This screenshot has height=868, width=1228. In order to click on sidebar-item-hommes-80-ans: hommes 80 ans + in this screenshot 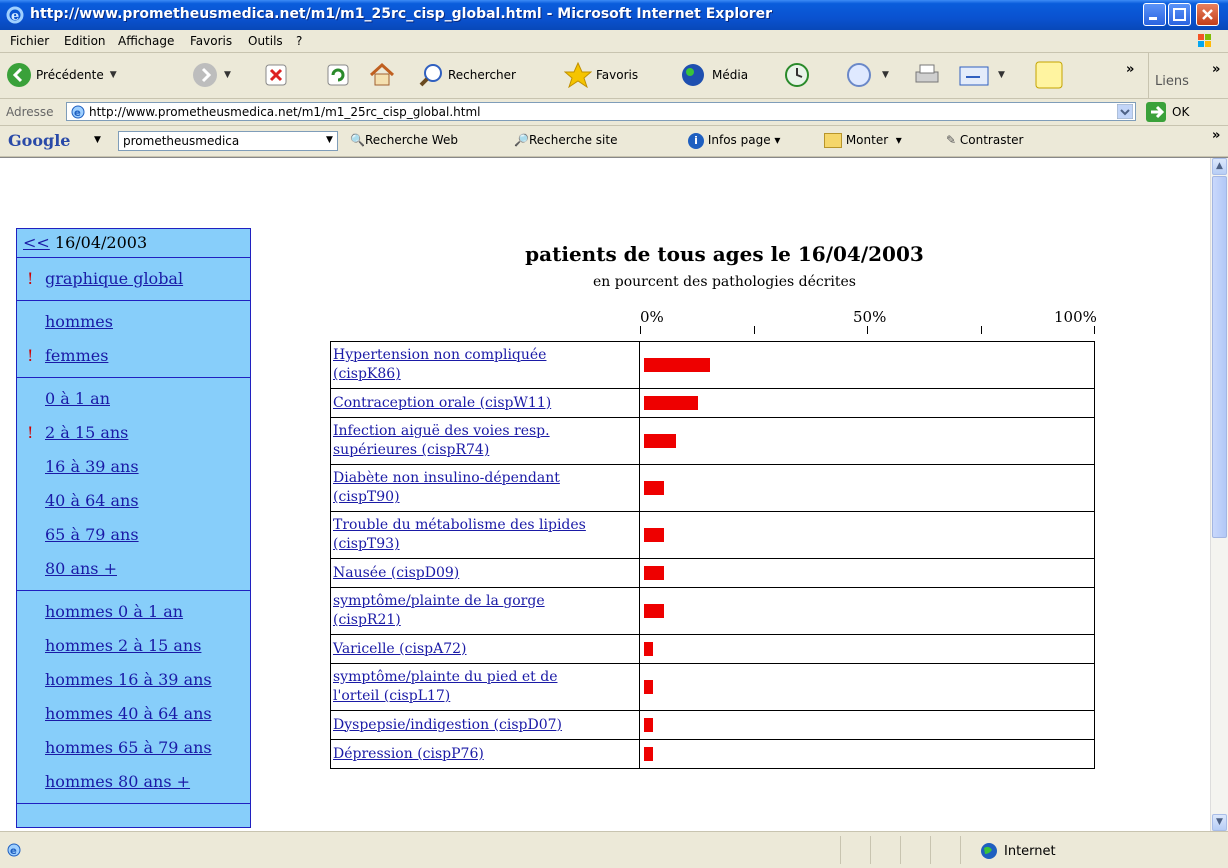, I will do `click(133, 782)`.